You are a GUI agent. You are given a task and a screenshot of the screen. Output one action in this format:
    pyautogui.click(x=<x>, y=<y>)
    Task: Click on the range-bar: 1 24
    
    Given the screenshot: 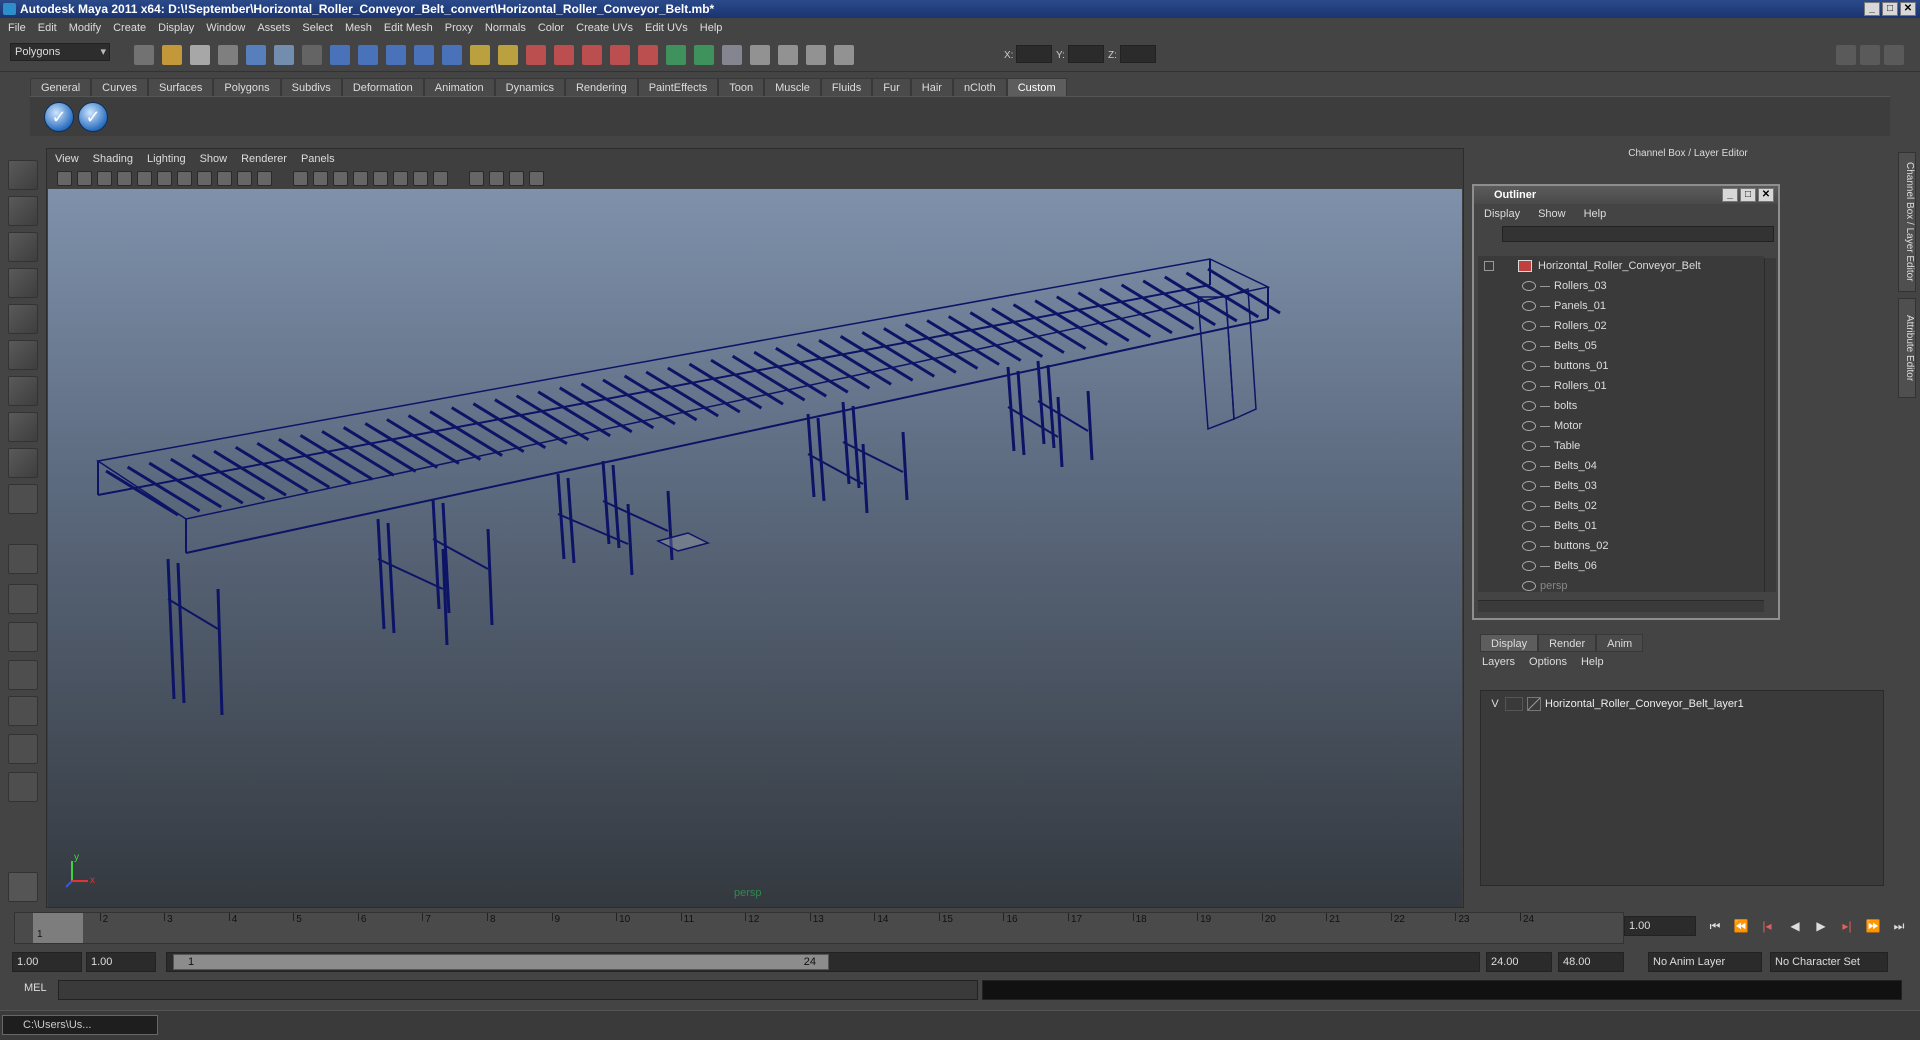 What is the action you would take?
    pyautogui.click(x=823, y=962)
    